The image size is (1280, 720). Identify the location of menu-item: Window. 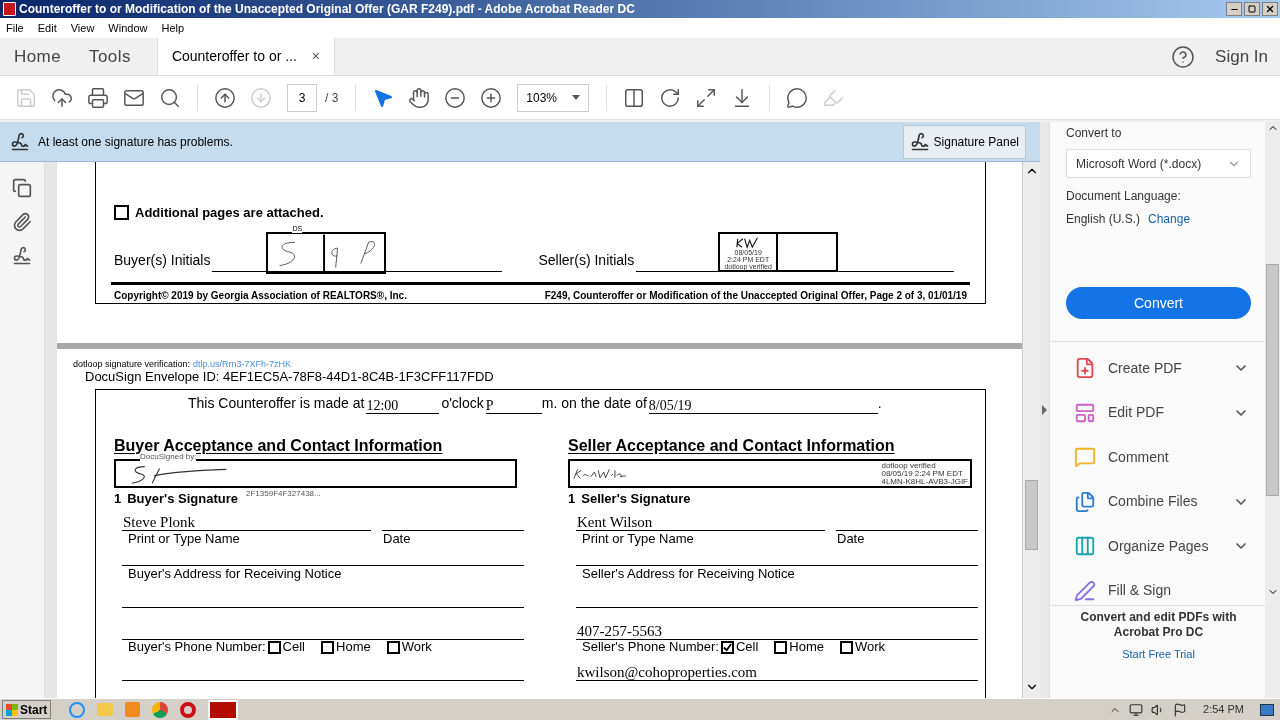
(128, 28).